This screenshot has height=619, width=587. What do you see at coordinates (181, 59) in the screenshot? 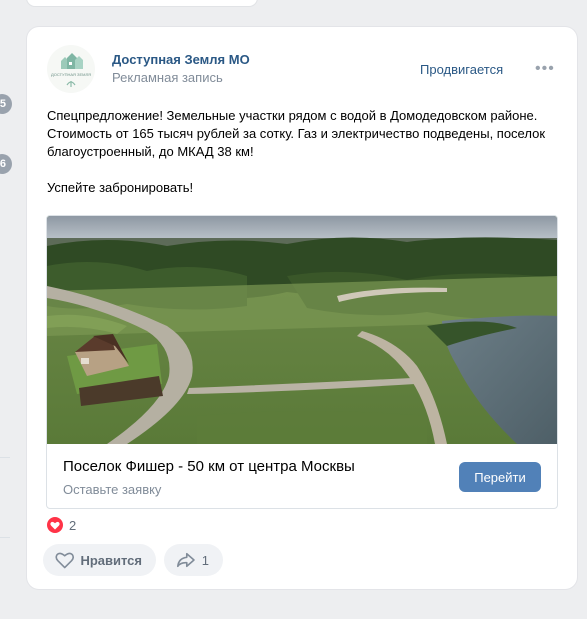
I see `author-name: Доступная Земля МО` at bounding box center [181, 59].